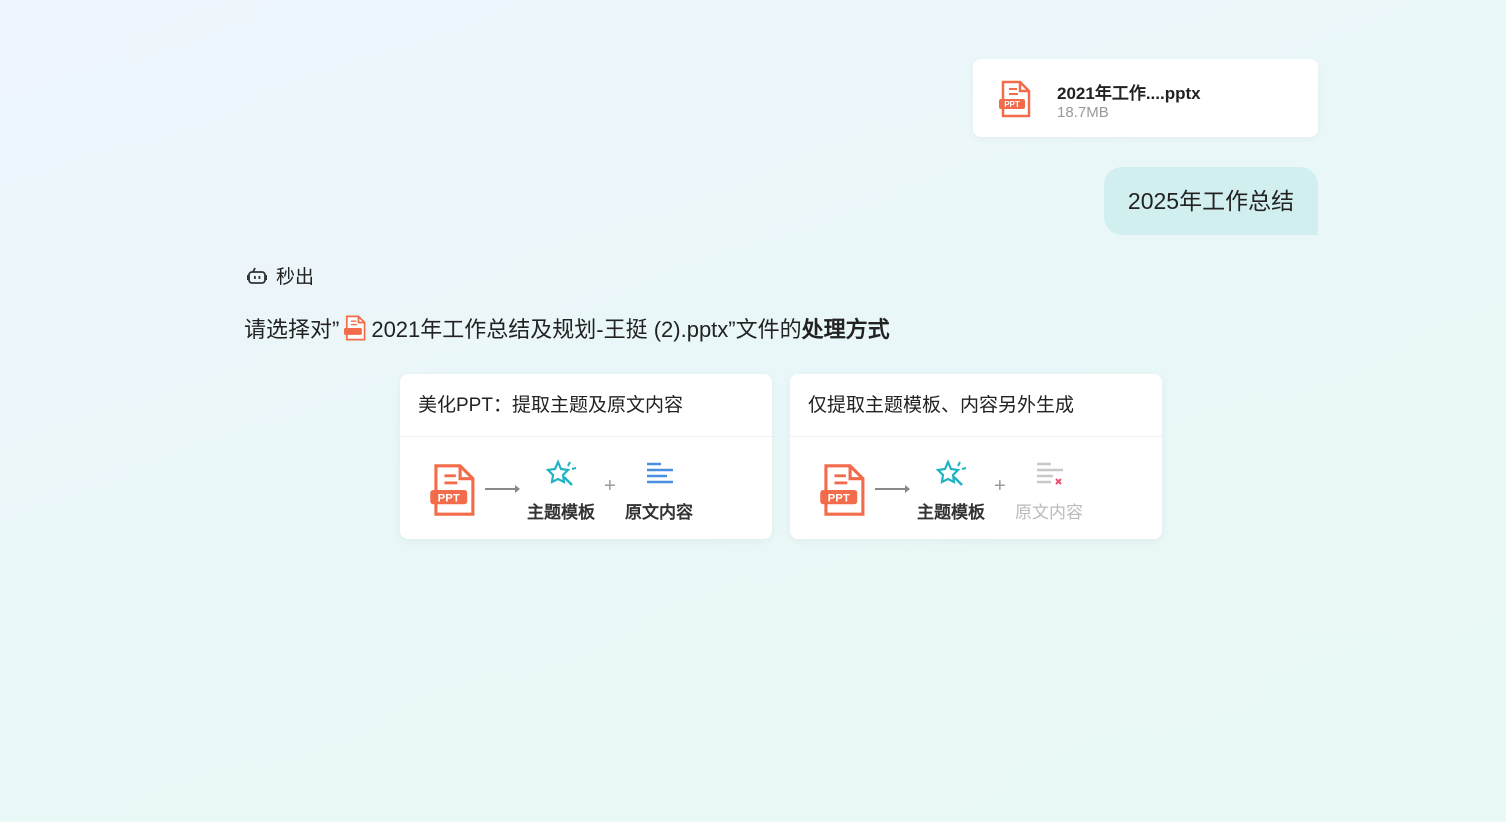 The height and width of the screenshot is (822, 1506). Describe the element at coordinates (659, 512) in the screenshot. I see `original-content-label: 原文内容` at that location.